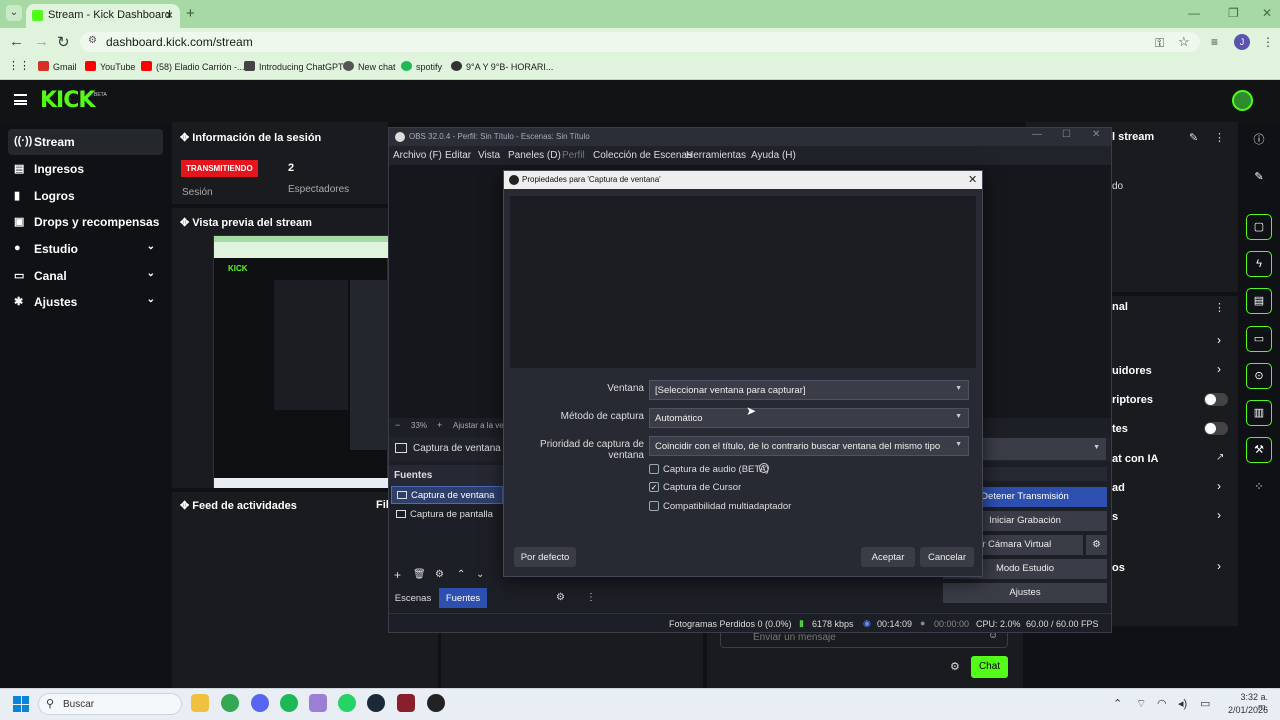  I want to click on tab-escenas: Escenas, so click(413, 598).